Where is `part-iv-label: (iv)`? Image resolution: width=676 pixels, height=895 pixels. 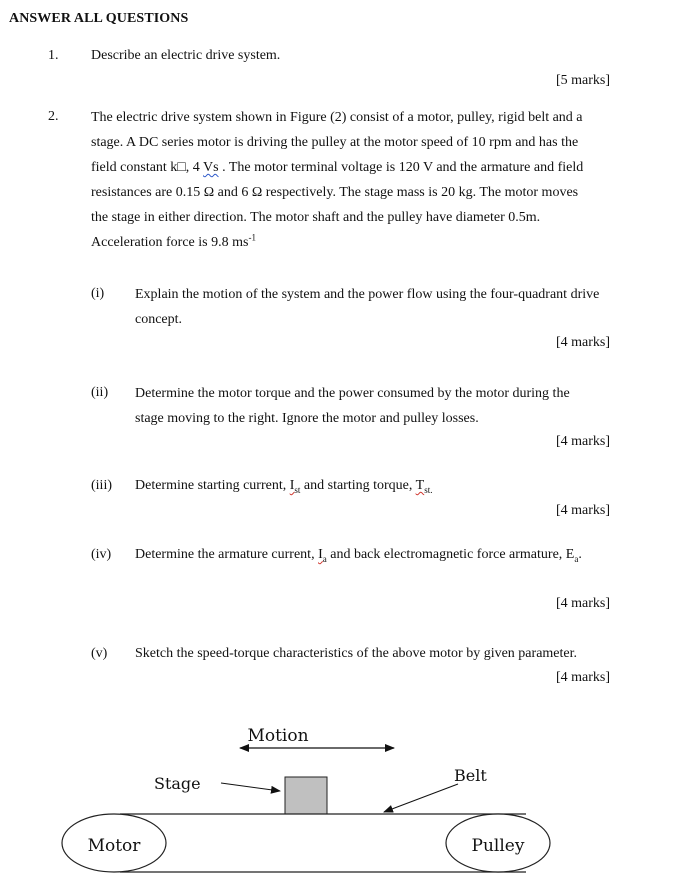 part-iv-label: (iv) is located at coordinates (101, 554).